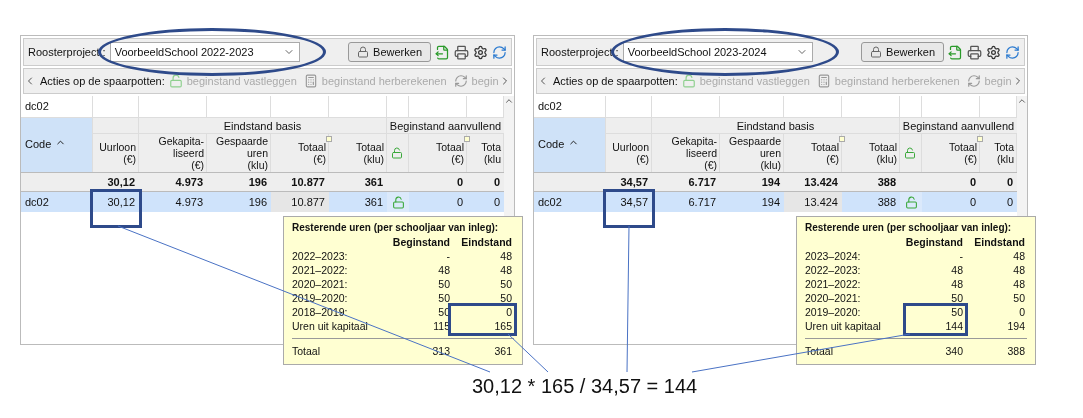 This screenshot has height=418, width=1083. I want to click on table-cell-text: 361, so click(373, 202).